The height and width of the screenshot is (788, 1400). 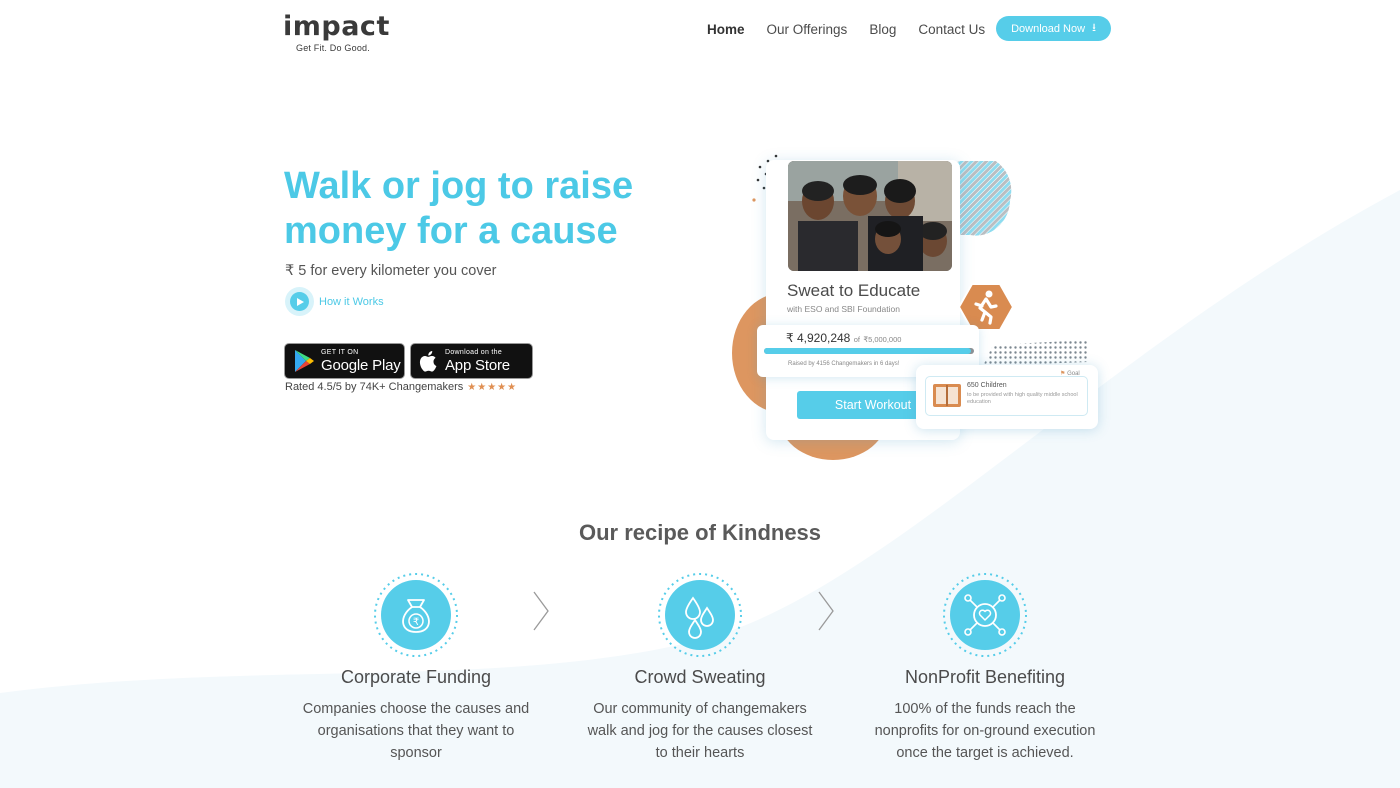 What do you see at coordinates (1048, 28) in the screenshot?
I see `download-now-label: Download Now` at bounding box center [1048, 28].